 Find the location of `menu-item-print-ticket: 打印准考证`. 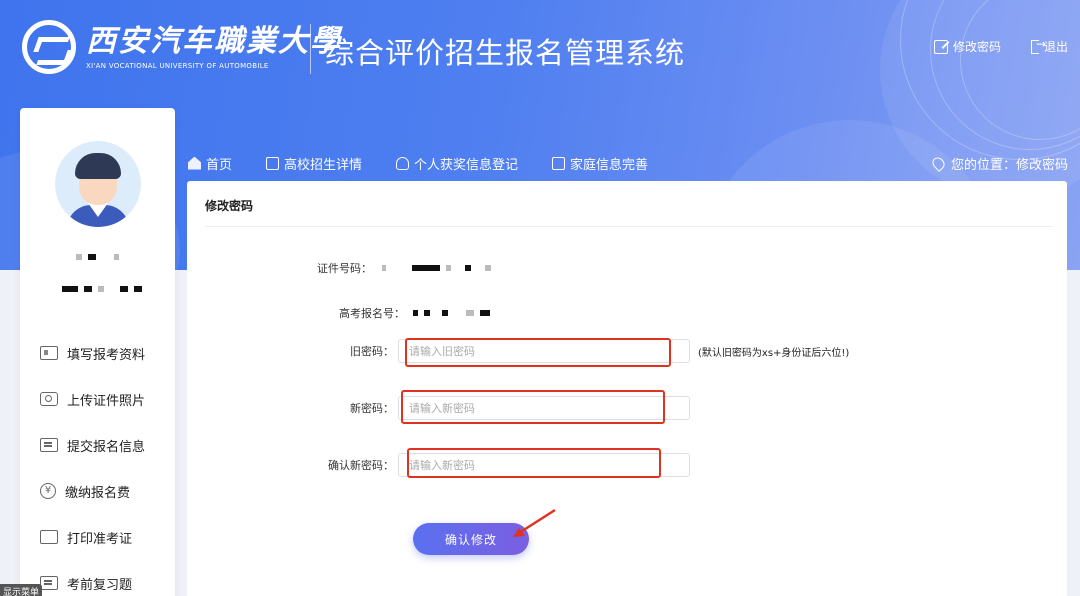

menu-item-print-ticket: 打印准考证 is located at coordinates (97, 537).